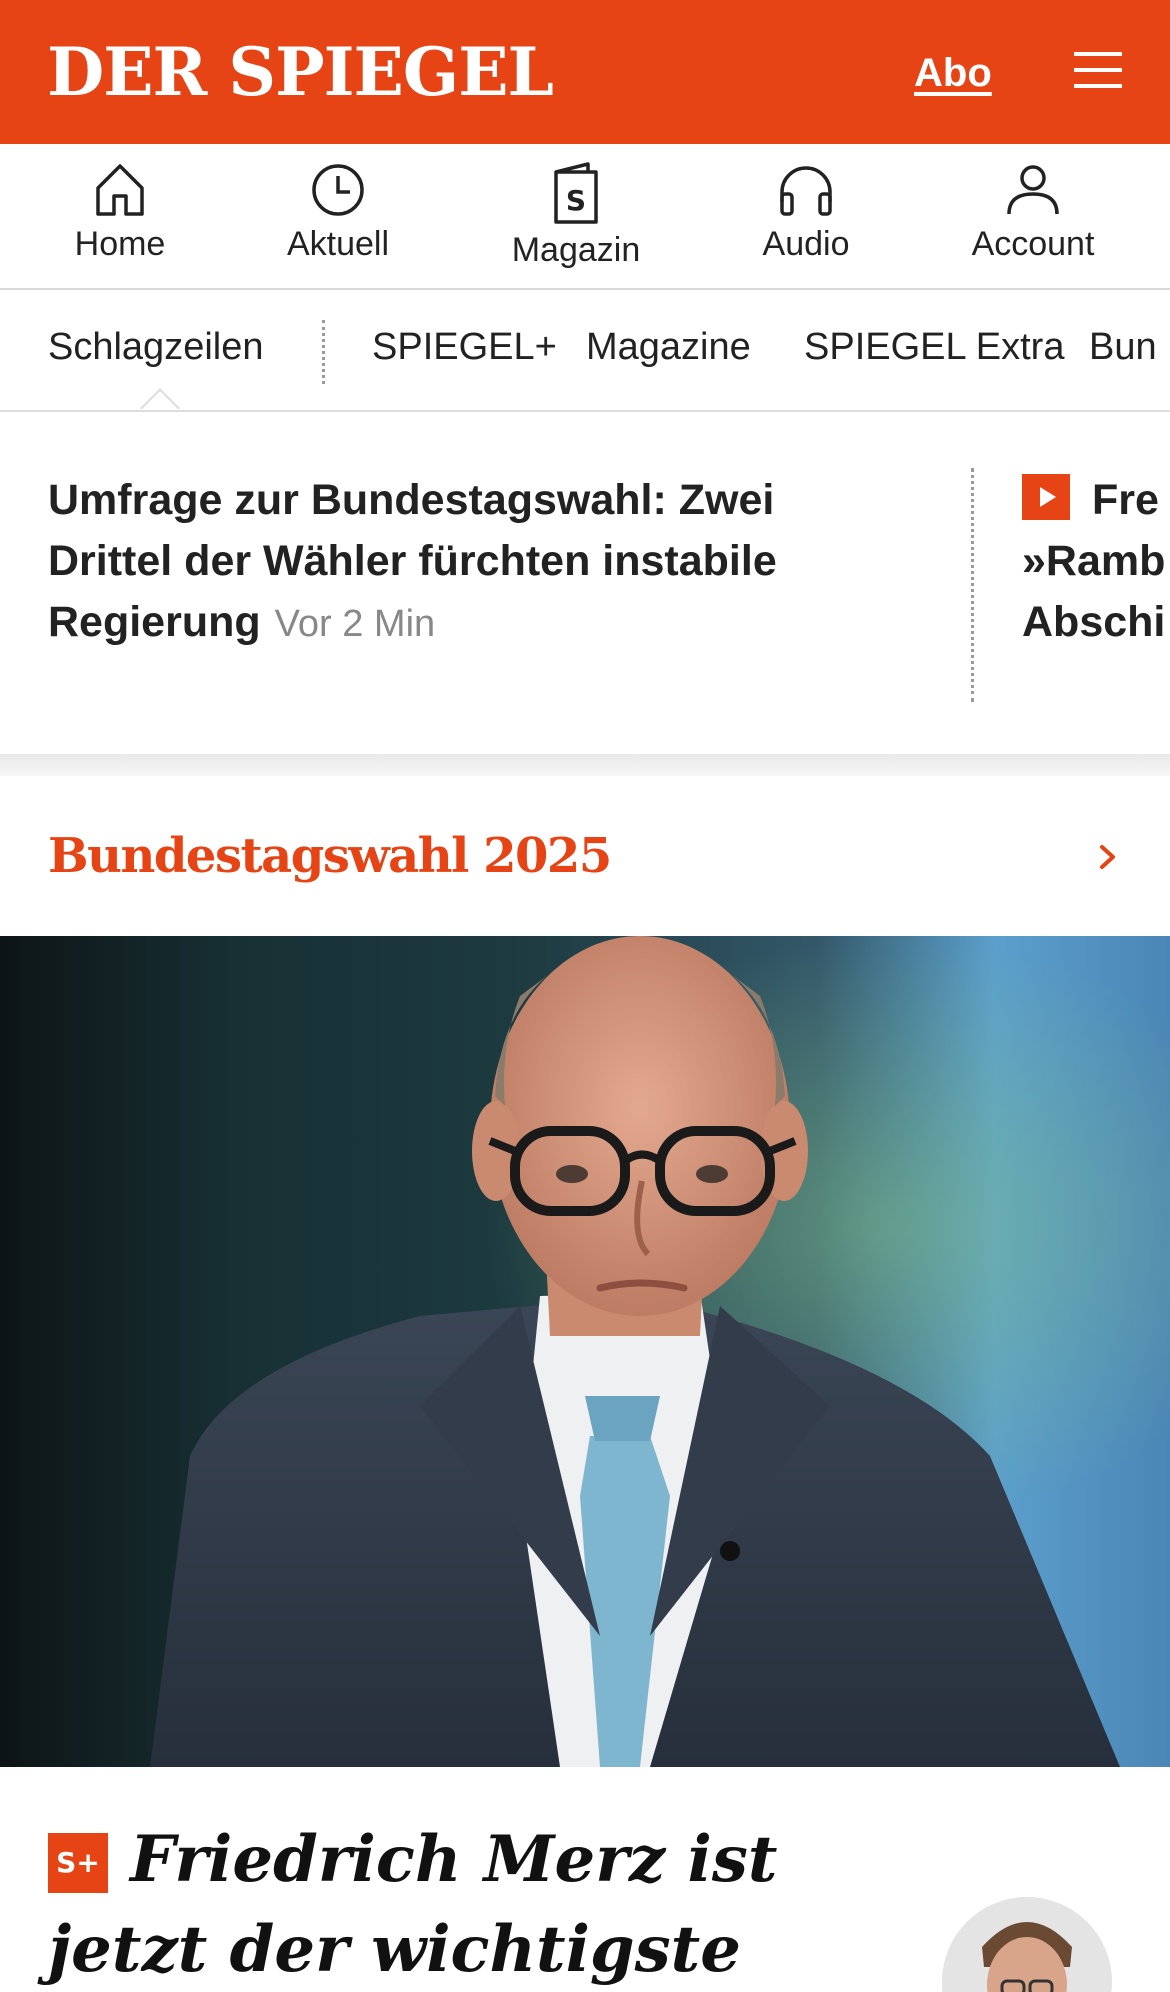  I want to click on nav-home: Home, so click(120, 216).